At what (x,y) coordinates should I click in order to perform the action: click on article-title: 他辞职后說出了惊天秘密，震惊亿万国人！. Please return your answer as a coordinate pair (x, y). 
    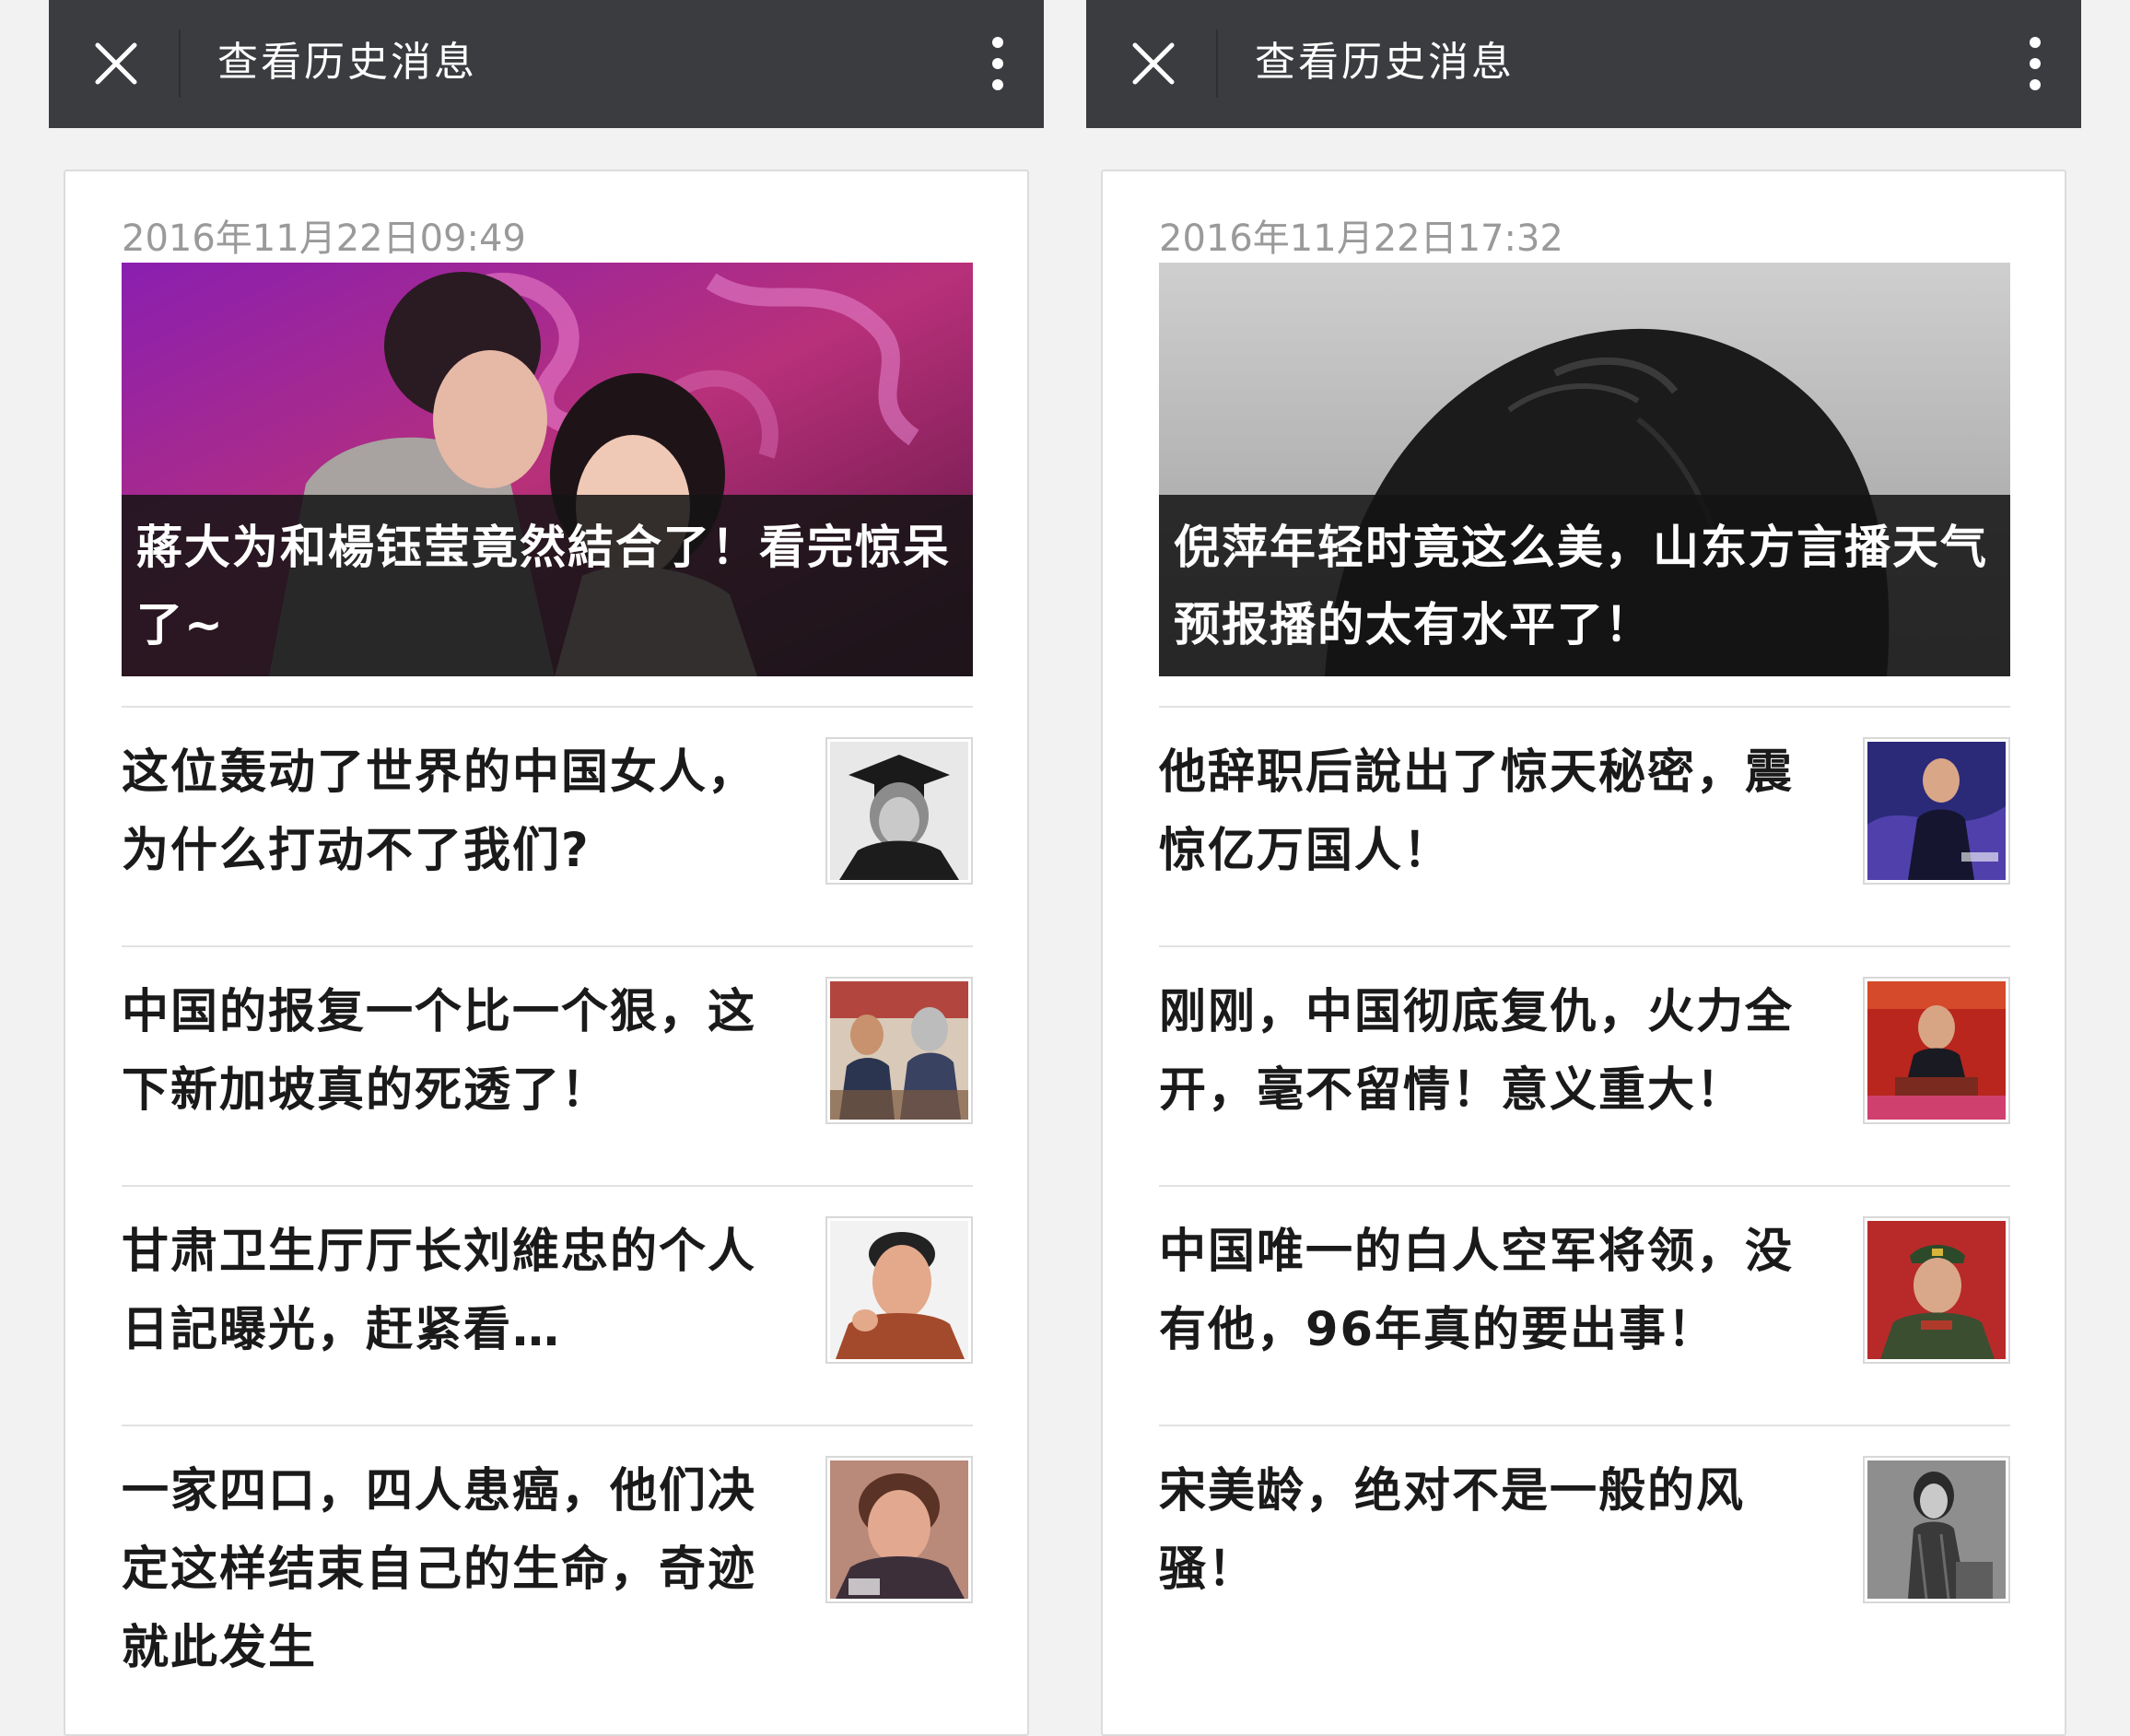
    Looking at the image, I should click on (1477, 811).